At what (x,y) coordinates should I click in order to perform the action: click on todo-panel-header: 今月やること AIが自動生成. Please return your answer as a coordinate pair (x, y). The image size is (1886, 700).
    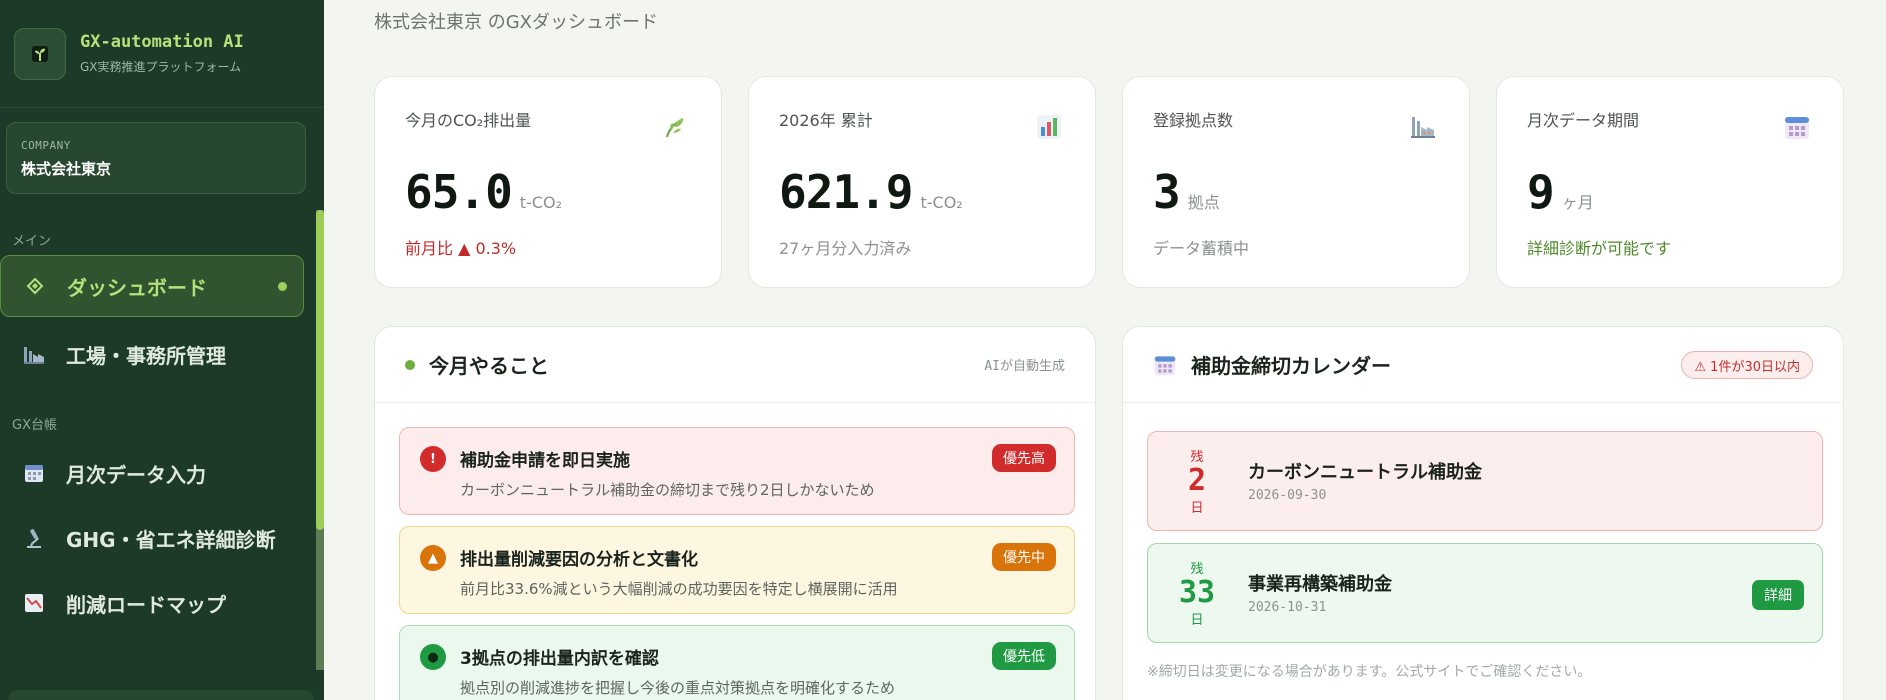
    Looking at the image, I should click on (735, 365).